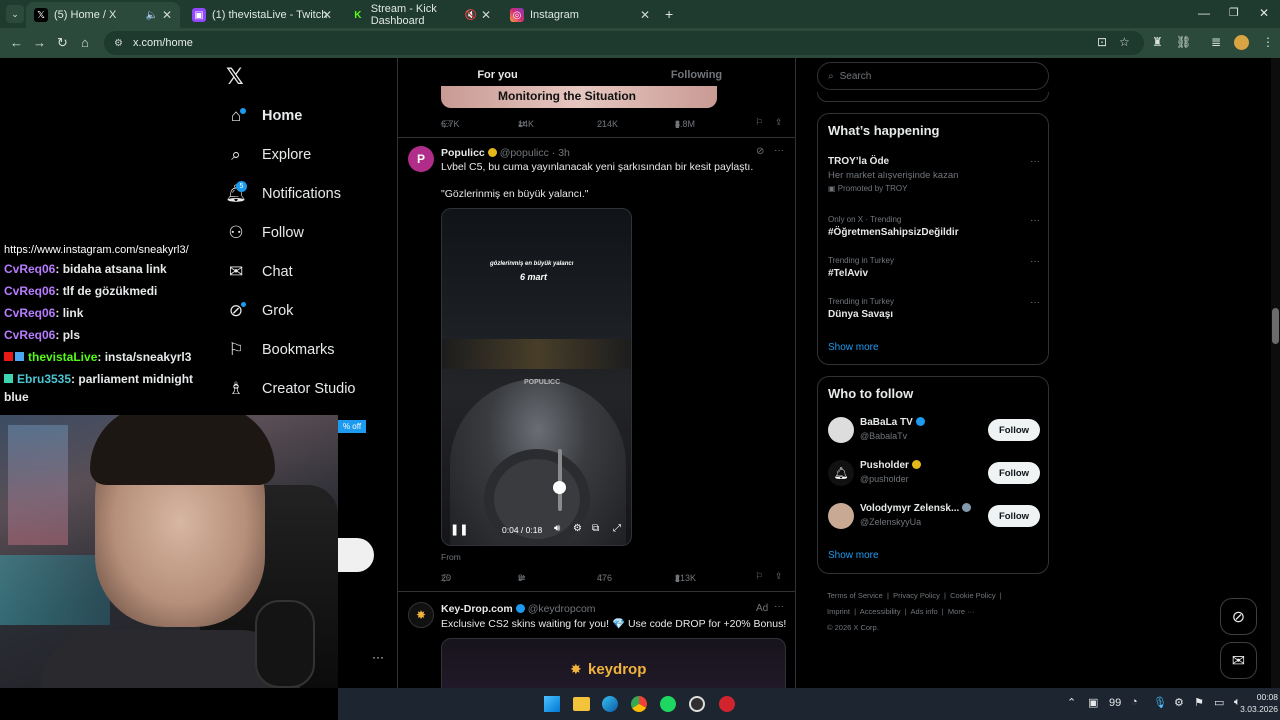  Describe the element at coordinates (421, 15) in the screenshot. I see `tab-kick: K Stream - Kick Dashboard 🔇 ✕` at that location.